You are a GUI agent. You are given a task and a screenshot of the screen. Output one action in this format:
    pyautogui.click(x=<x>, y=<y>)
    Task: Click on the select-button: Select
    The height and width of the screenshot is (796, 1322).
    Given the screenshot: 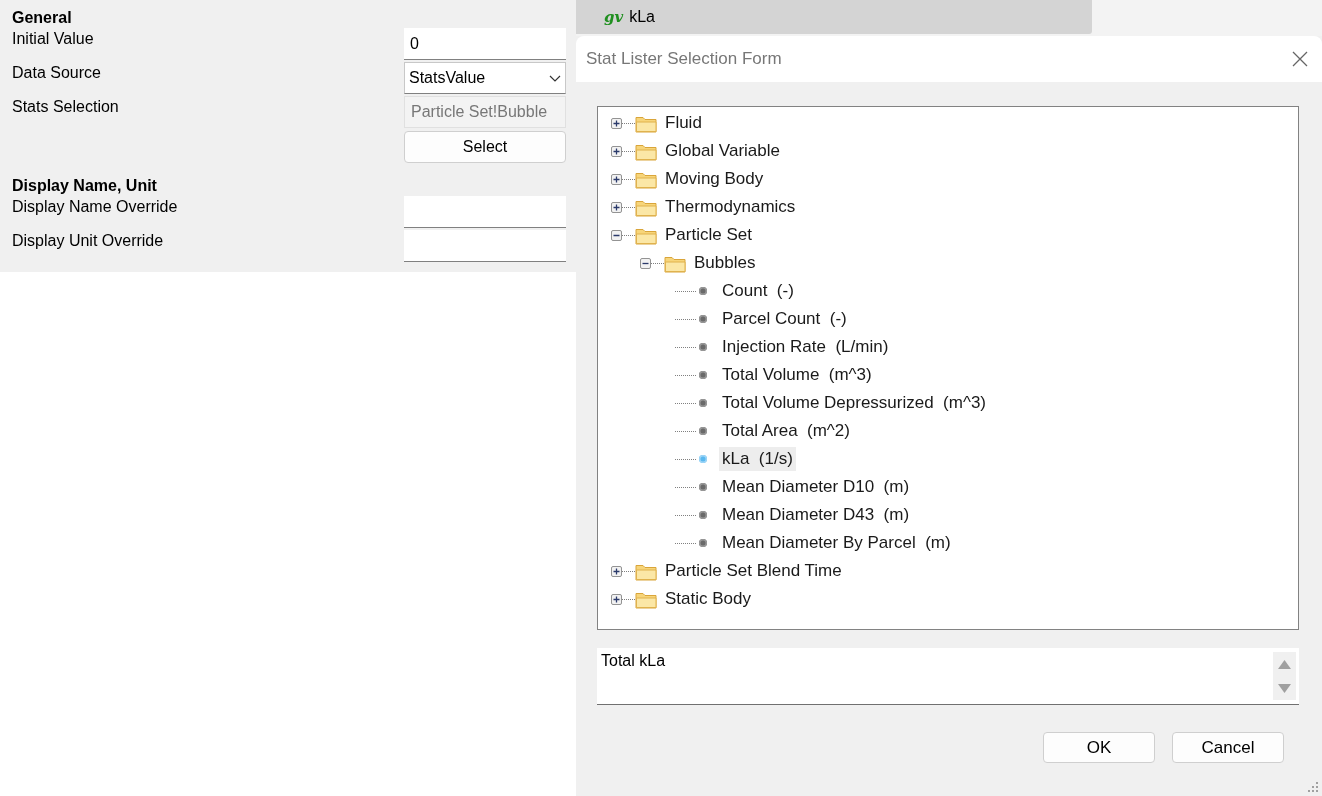 What is the action you would take?
    pyautogui.click(x=485, y=147)
    